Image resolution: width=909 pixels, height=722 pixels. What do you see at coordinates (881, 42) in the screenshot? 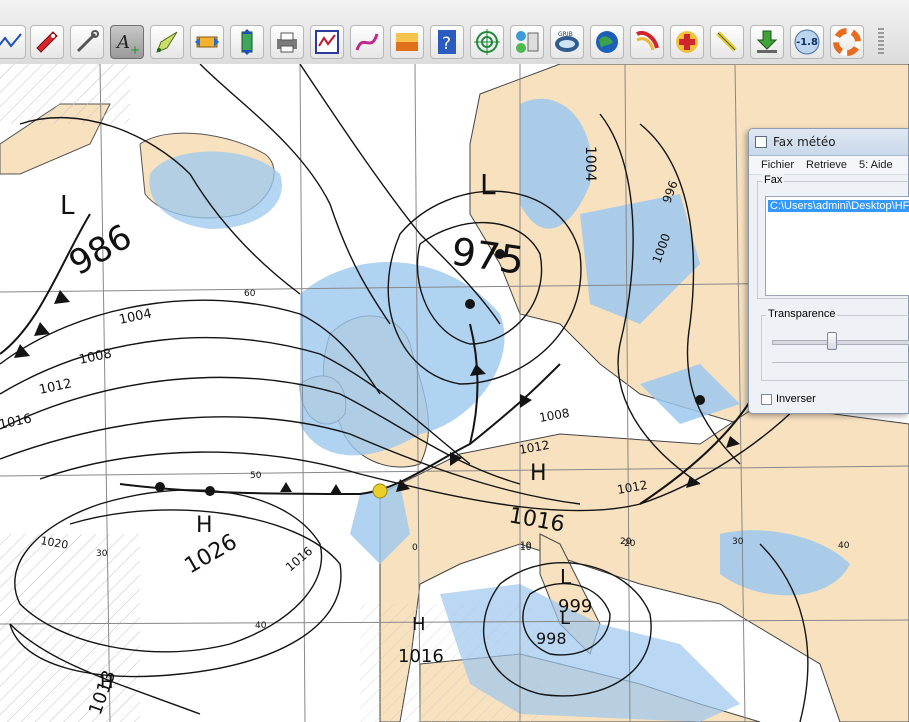
I see `toolbar-grip` at bounding box center [881, 42].